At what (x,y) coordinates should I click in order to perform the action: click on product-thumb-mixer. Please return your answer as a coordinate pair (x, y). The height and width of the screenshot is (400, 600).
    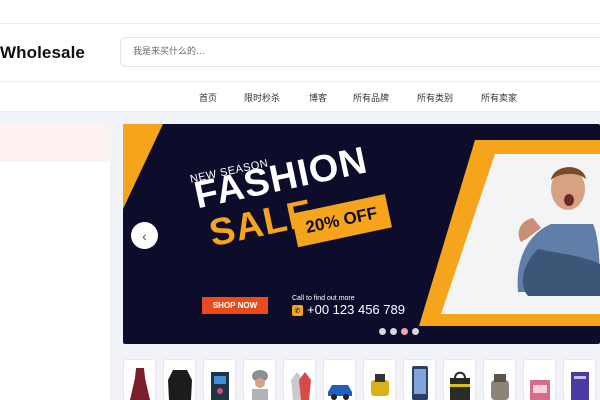
    Looking at the image, I should click on (499, 379).